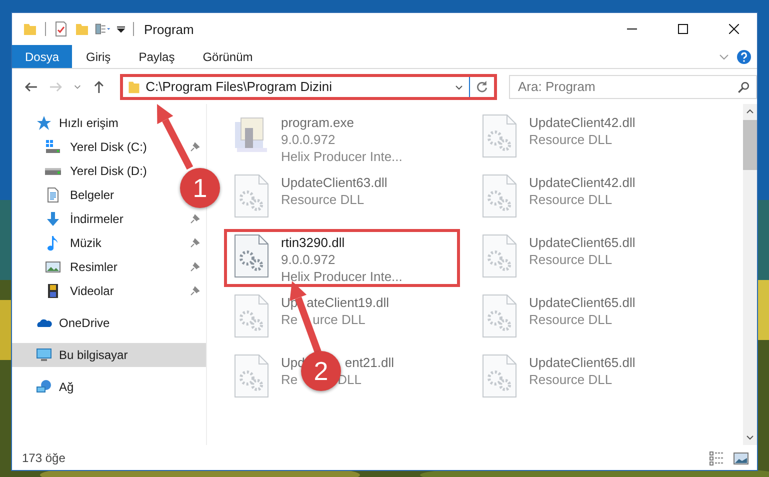 The height and width of the screenshot is (477, 769). What do you see at coordinates (741, 458) in the screenshot?
I see `large-icons-view-icon` at bounding box center [741, 458].